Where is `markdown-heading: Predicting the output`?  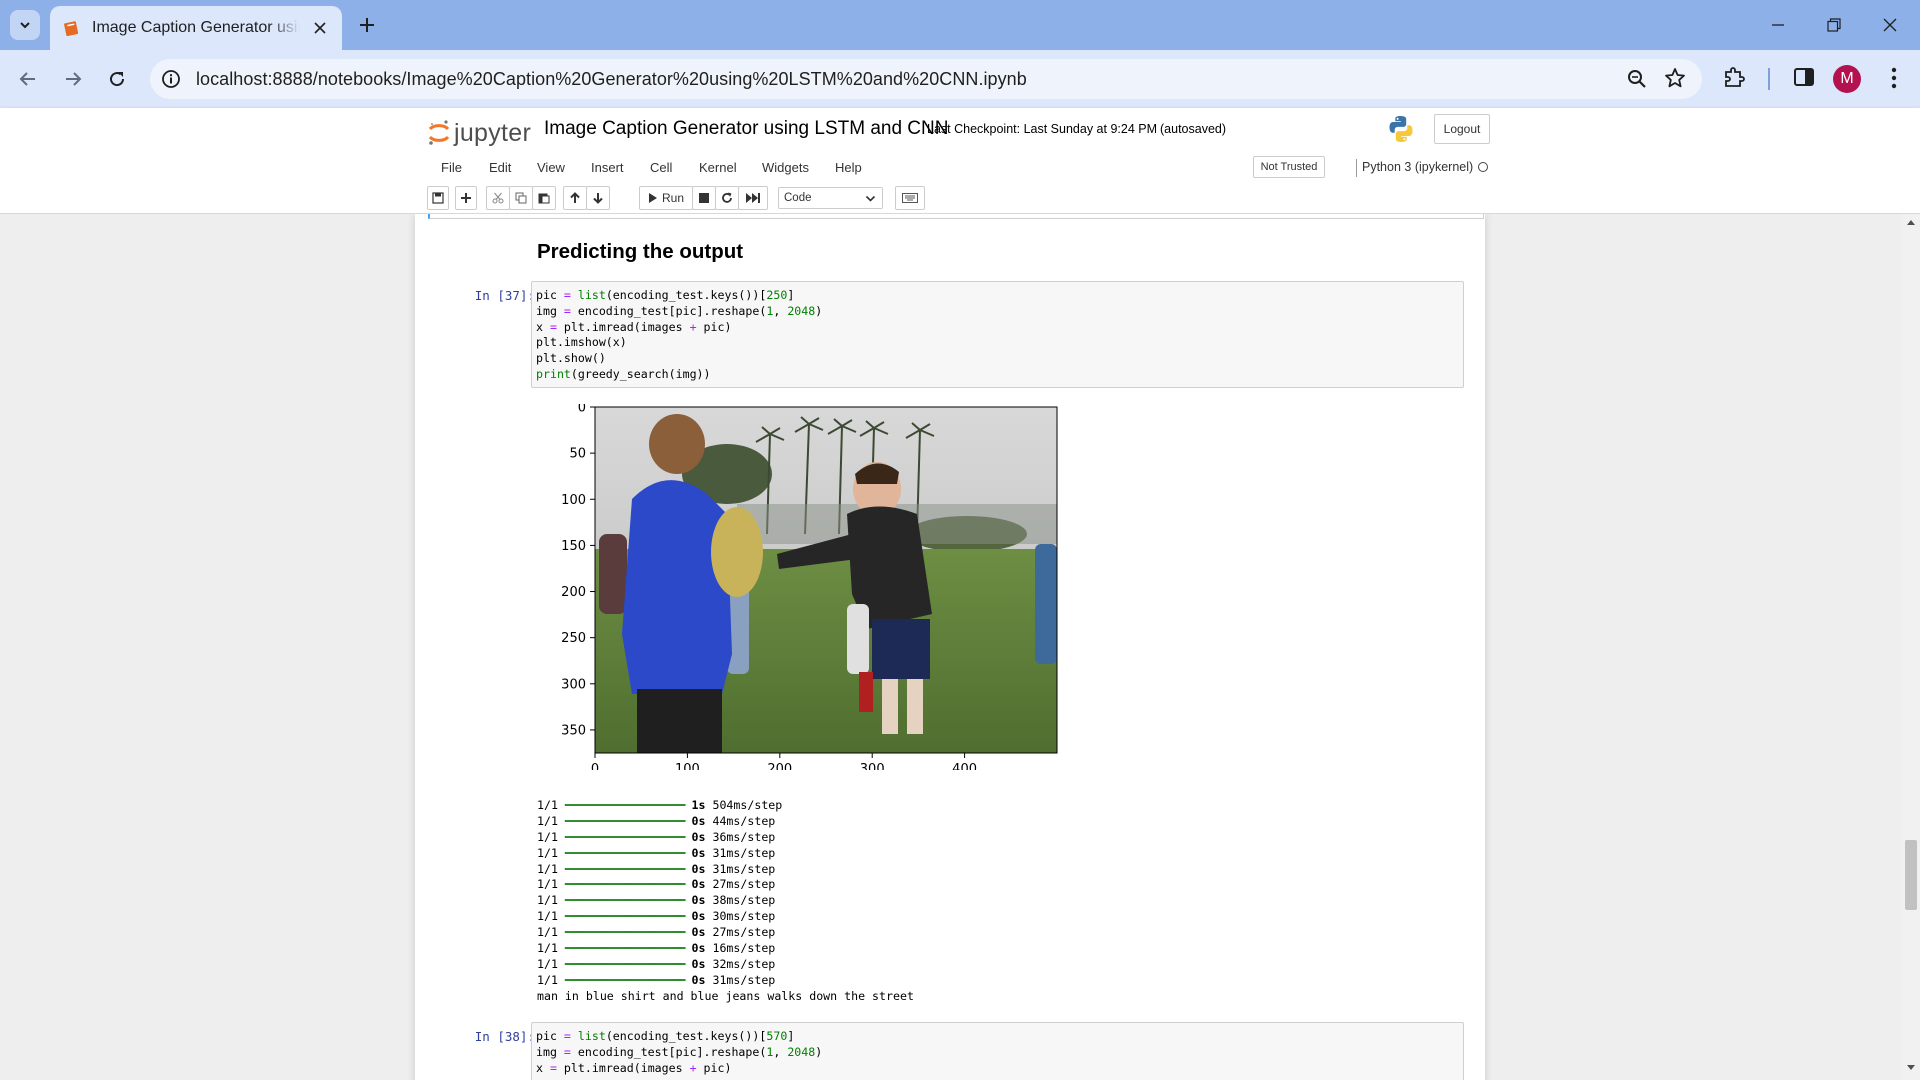
markdown-heading: Predicting the output is located at coordinates (640, 252).